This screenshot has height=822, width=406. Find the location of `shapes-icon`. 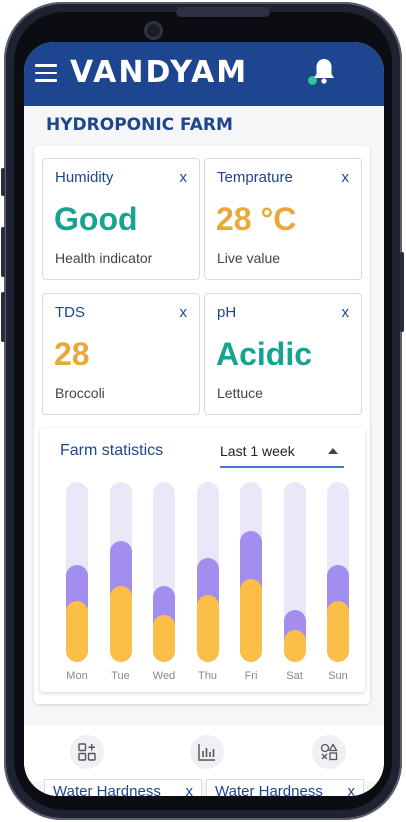

shapes-icon is located at coordinates (329, 752).